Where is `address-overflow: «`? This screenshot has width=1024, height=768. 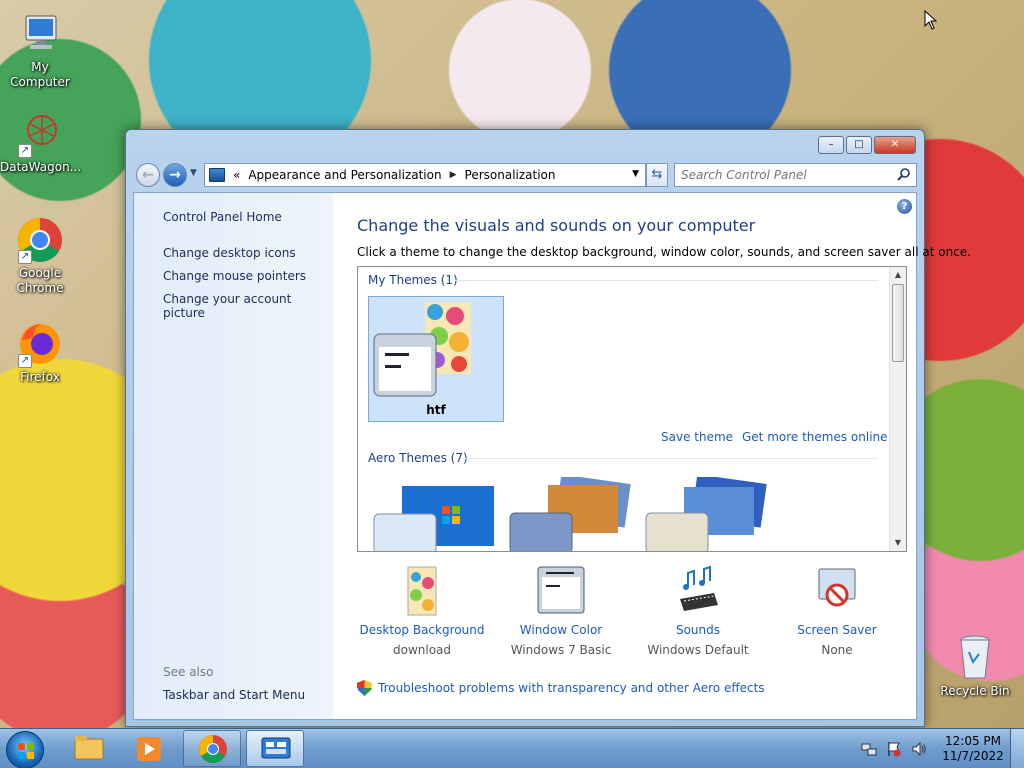
address-overflow: « is located at coordinates (236, 175).